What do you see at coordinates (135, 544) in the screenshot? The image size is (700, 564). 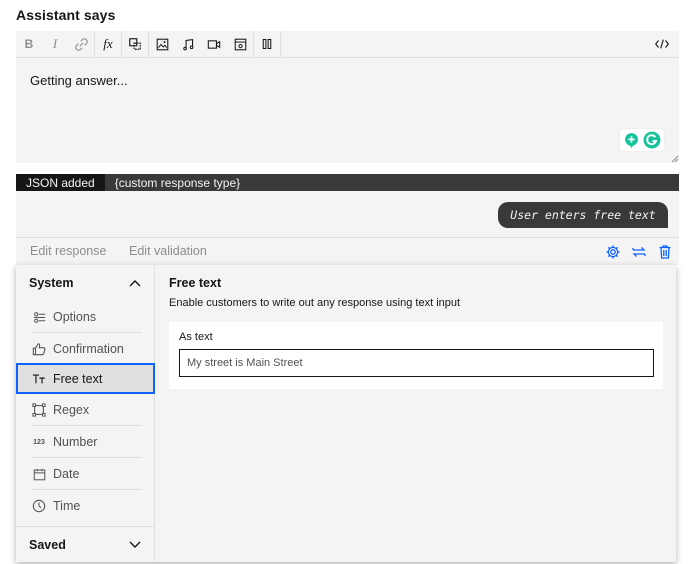 I see `chevron-down-icon` at bounding box center [135, 544].